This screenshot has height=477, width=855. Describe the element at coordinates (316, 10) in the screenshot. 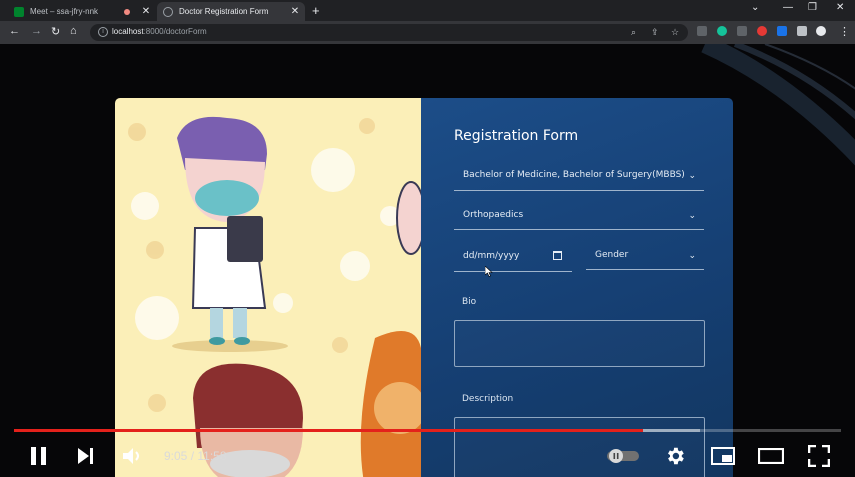

I see `new-tab-button: +` at that location.